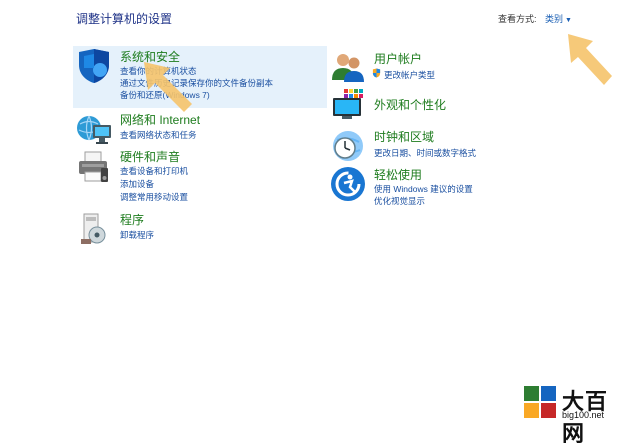 This screenshot has width=640, height=448. Describe the element at coordinates (348, 184) in the screenshot. I see `accessibility-icon` at that location.